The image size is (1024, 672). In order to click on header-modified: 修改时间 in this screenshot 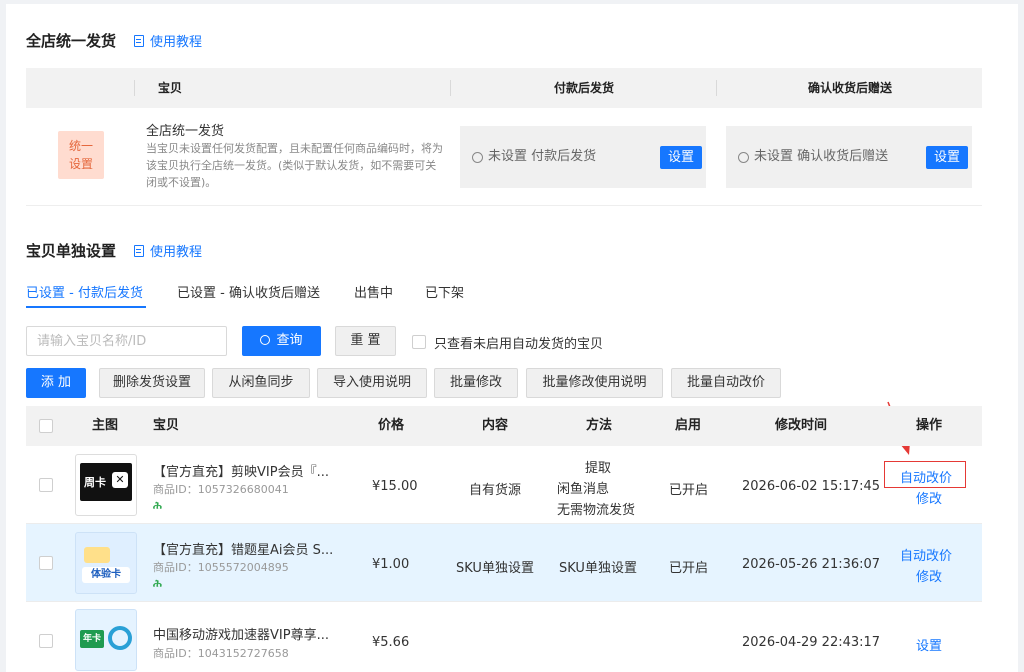, I will do `click(801, 425)`.